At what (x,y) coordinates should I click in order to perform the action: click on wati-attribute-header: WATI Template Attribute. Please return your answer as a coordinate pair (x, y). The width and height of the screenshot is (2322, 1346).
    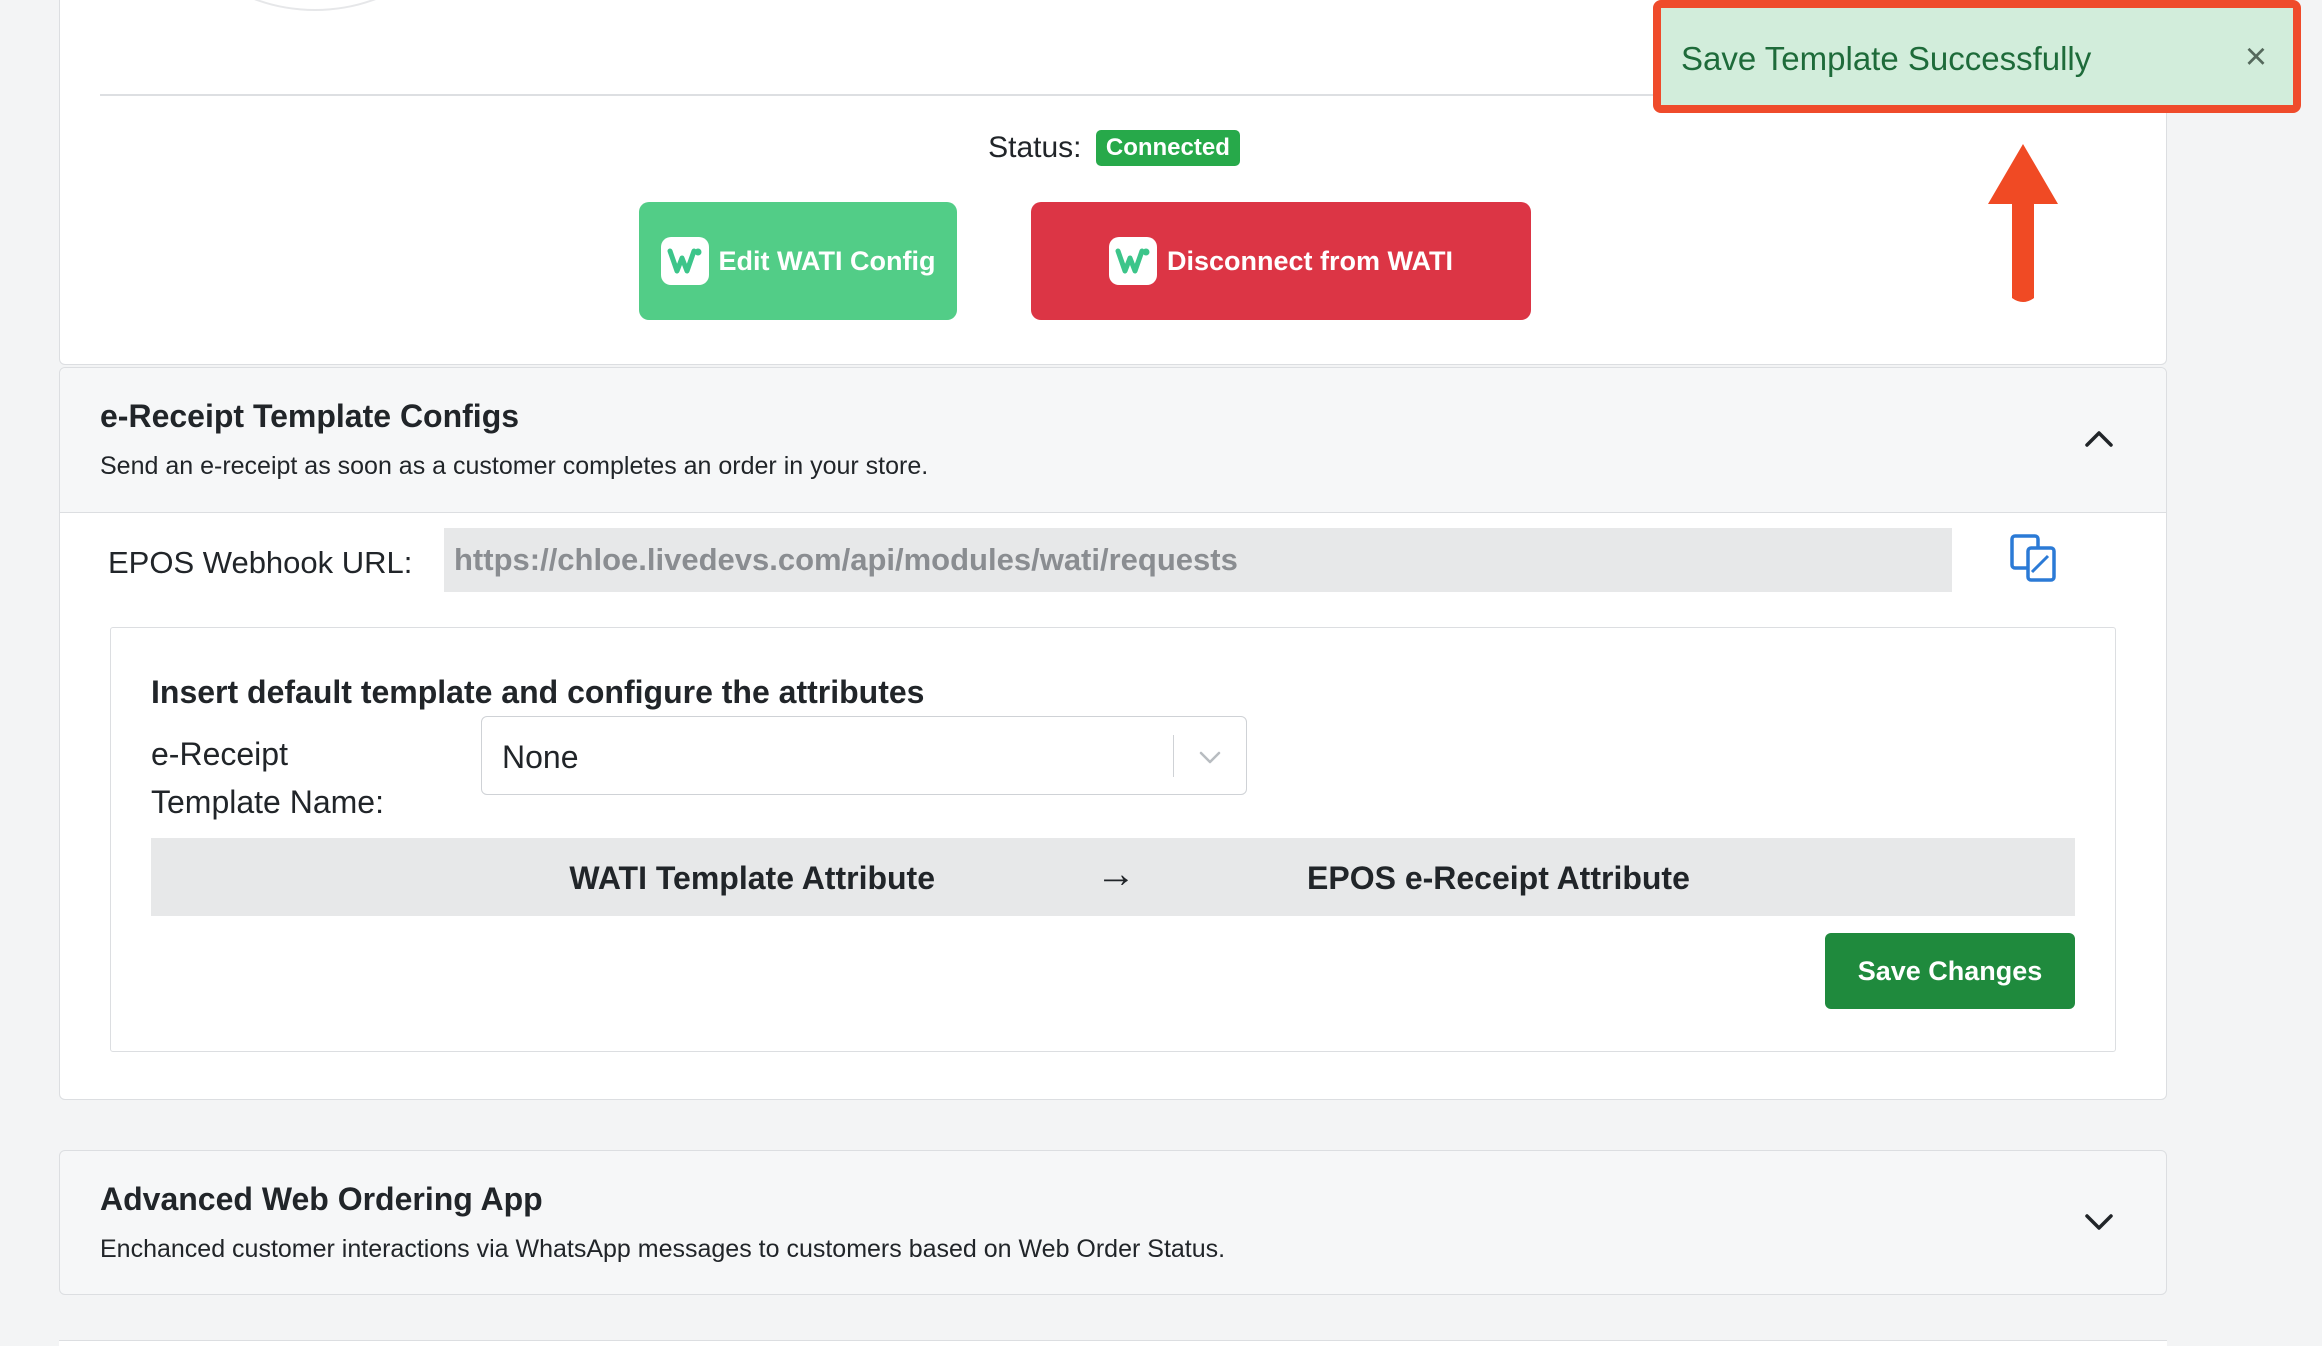
    Looking at the image, I should click on (752, 878).